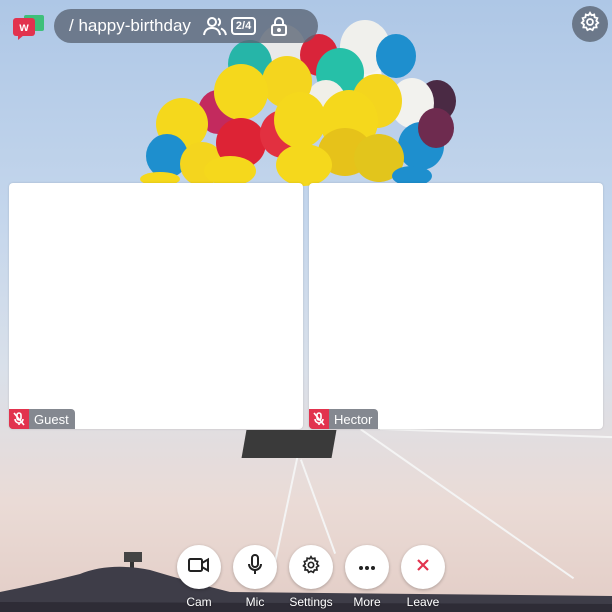 This screenshot has width=612, height=612. I want to click on more-button, so click(367, 567).